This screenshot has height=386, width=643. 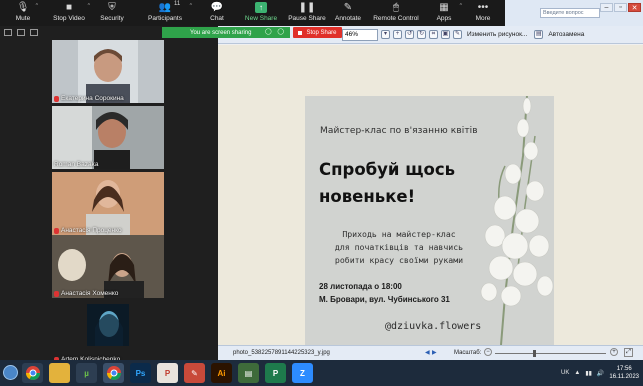 What do you see at coordinates (606, 7) in the screenshot?
I see `minimize-icon: –` at bounding box center [606, 7].